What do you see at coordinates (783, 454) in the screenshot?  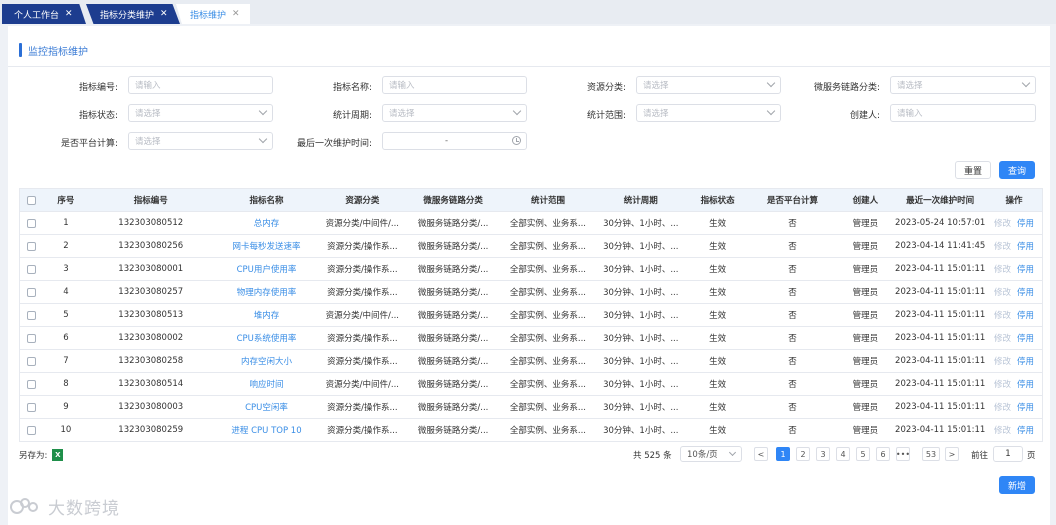 I see `page-button: 1` at bounding box center [783, 454].